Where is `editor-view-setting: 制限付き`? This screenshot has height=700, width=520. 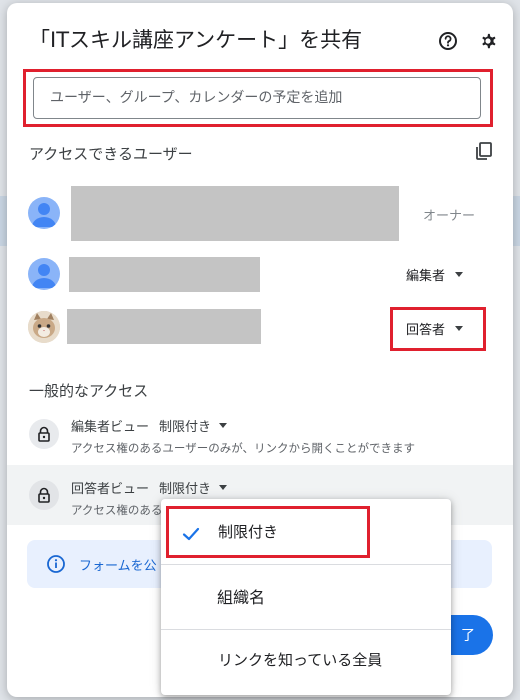
editor-view-setting: 制限付き is located at coordinates (185, 427).